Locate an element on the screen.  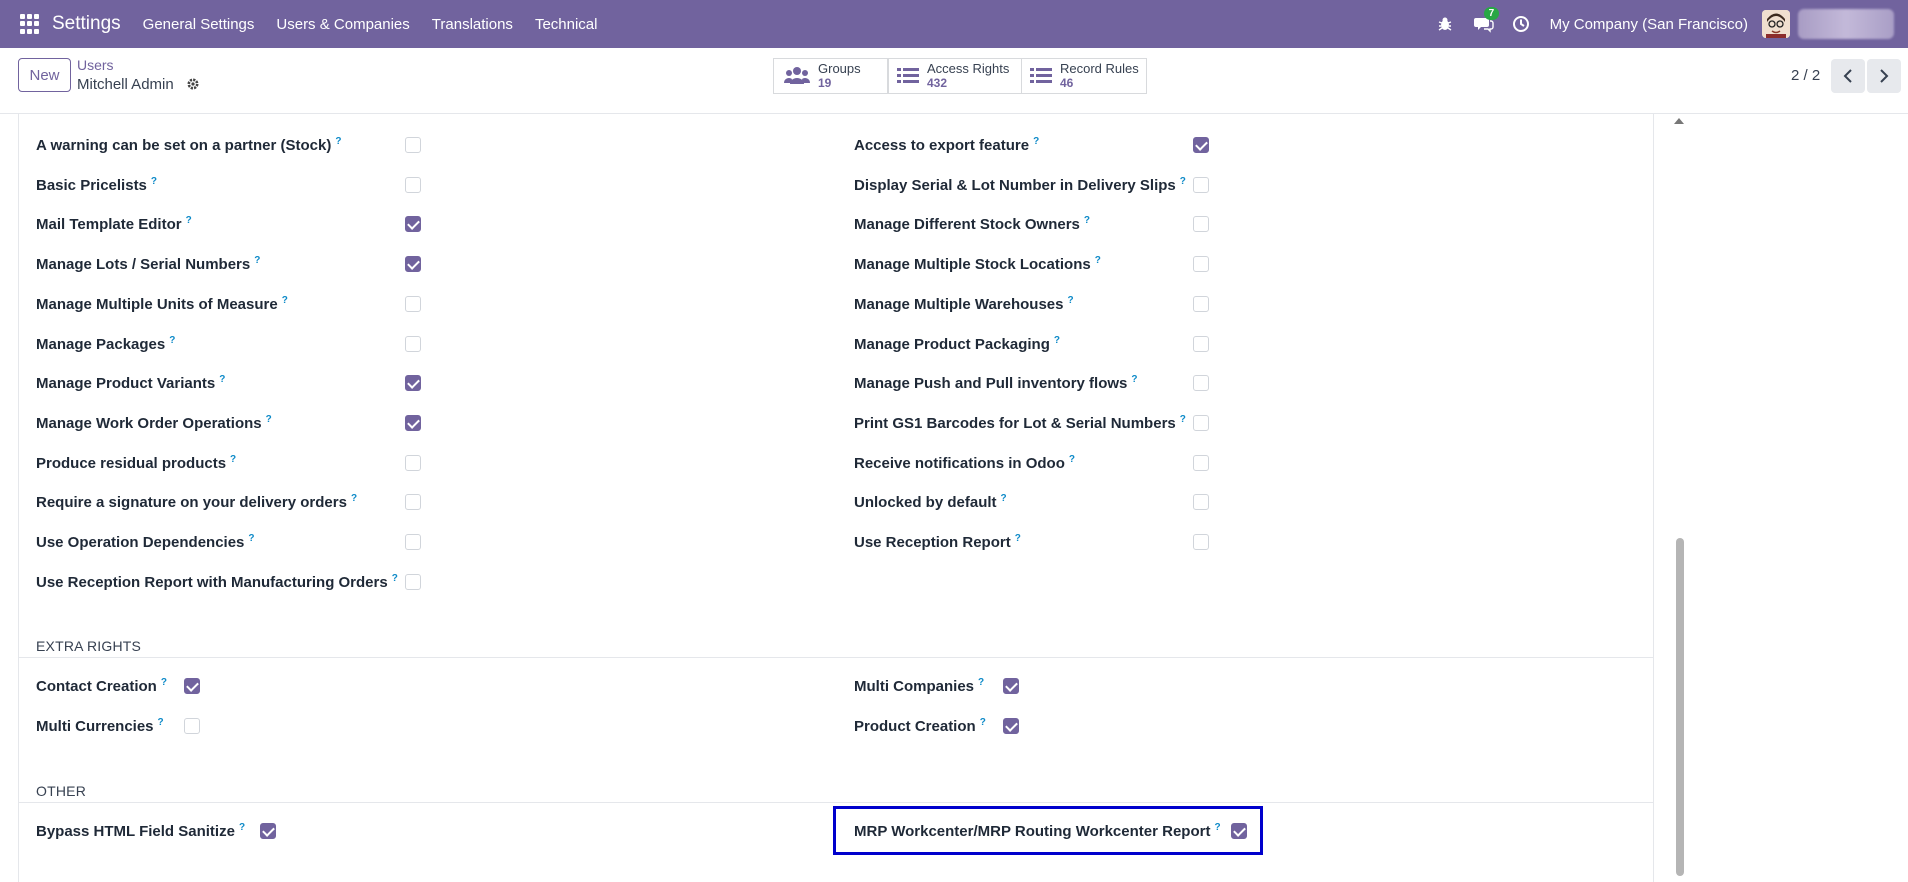
menu-general-settings: General Settings is located at coordinates (199, 24).